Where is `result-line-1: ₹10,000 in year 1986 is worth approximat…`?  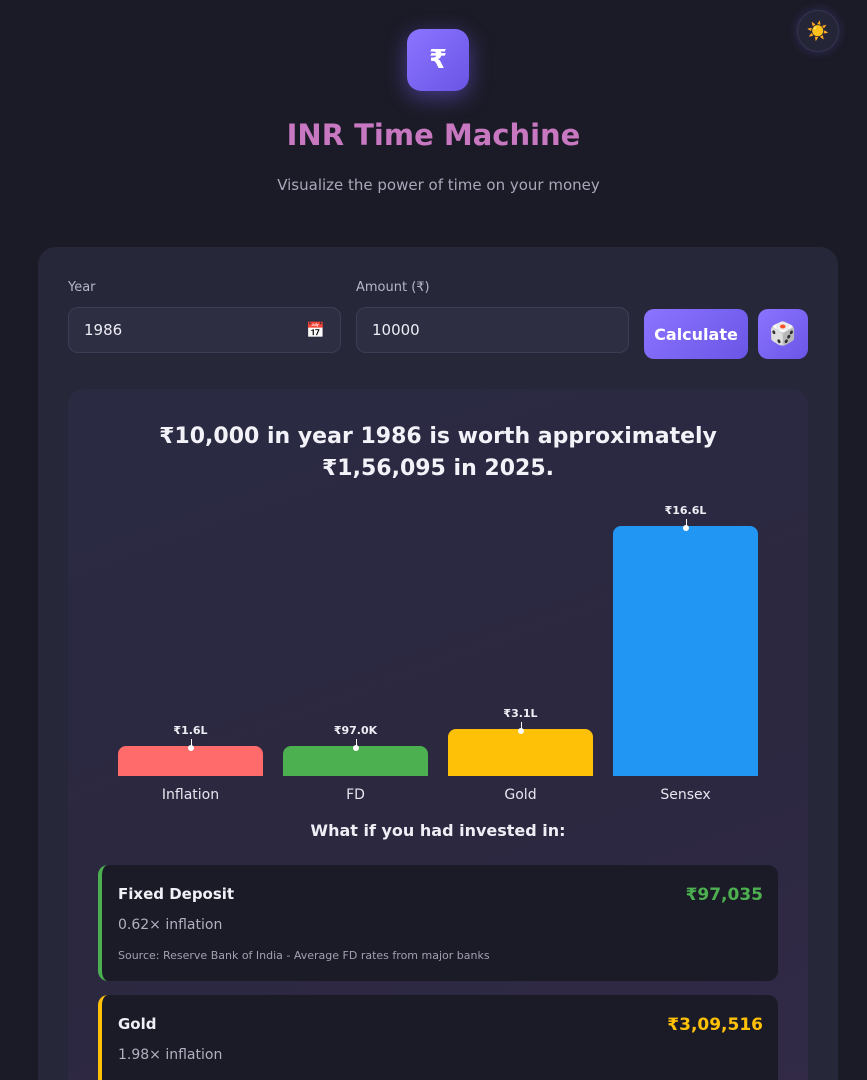
result-line-1: ₹10,000 in year 1986 is worth approximat… is located at coordinates (438, 436).